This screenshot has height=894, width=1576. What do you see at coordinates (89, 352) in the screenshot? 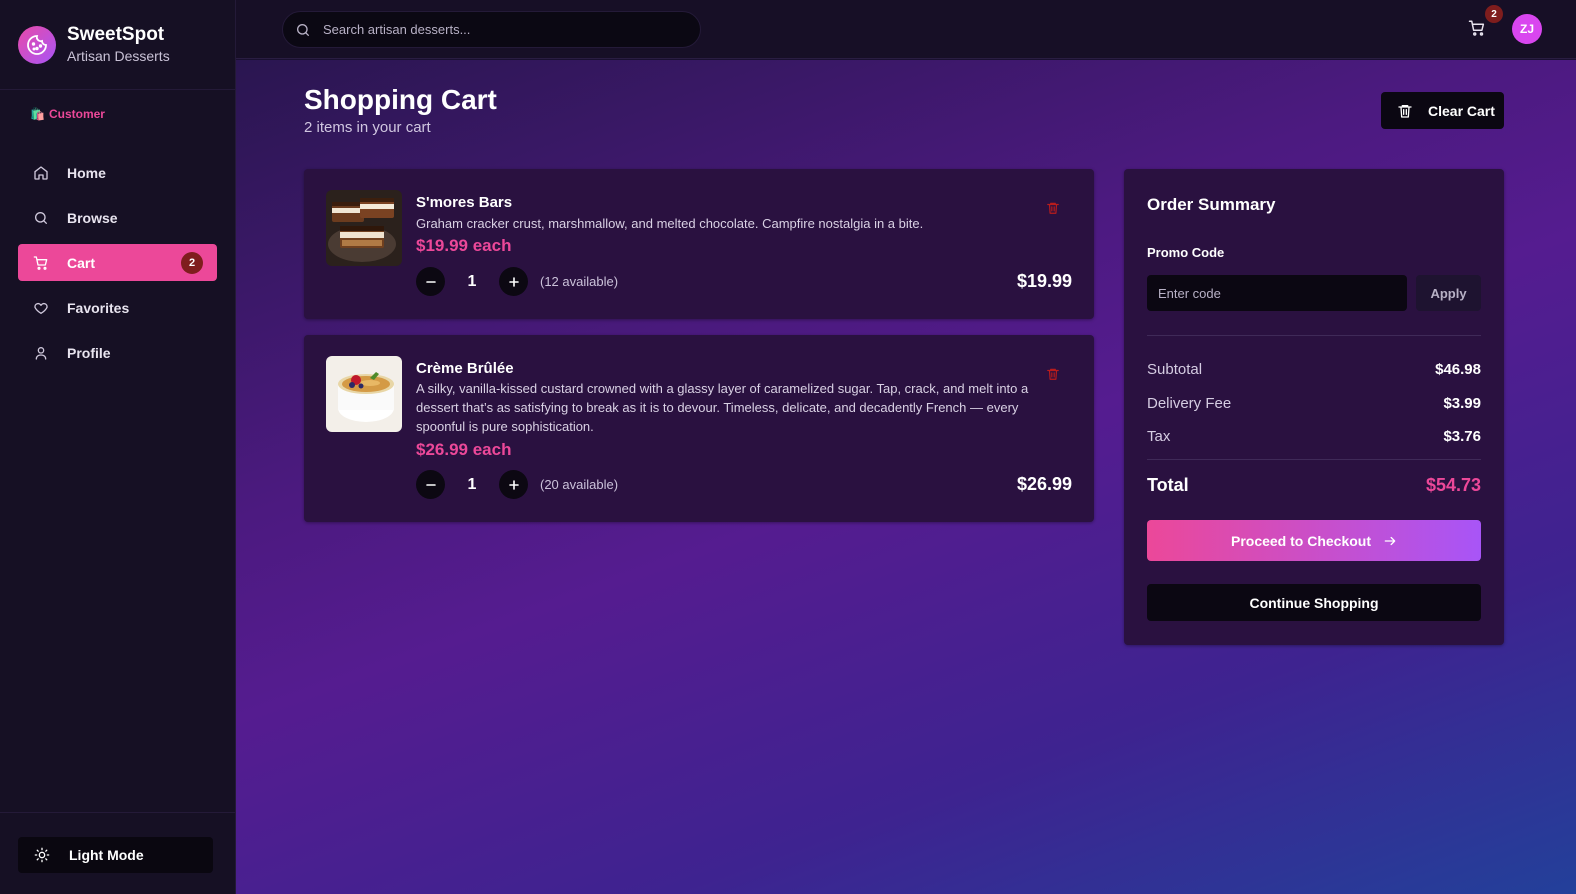
I see `sidebar-item-label: Profile` at bounding box center [89, 352].